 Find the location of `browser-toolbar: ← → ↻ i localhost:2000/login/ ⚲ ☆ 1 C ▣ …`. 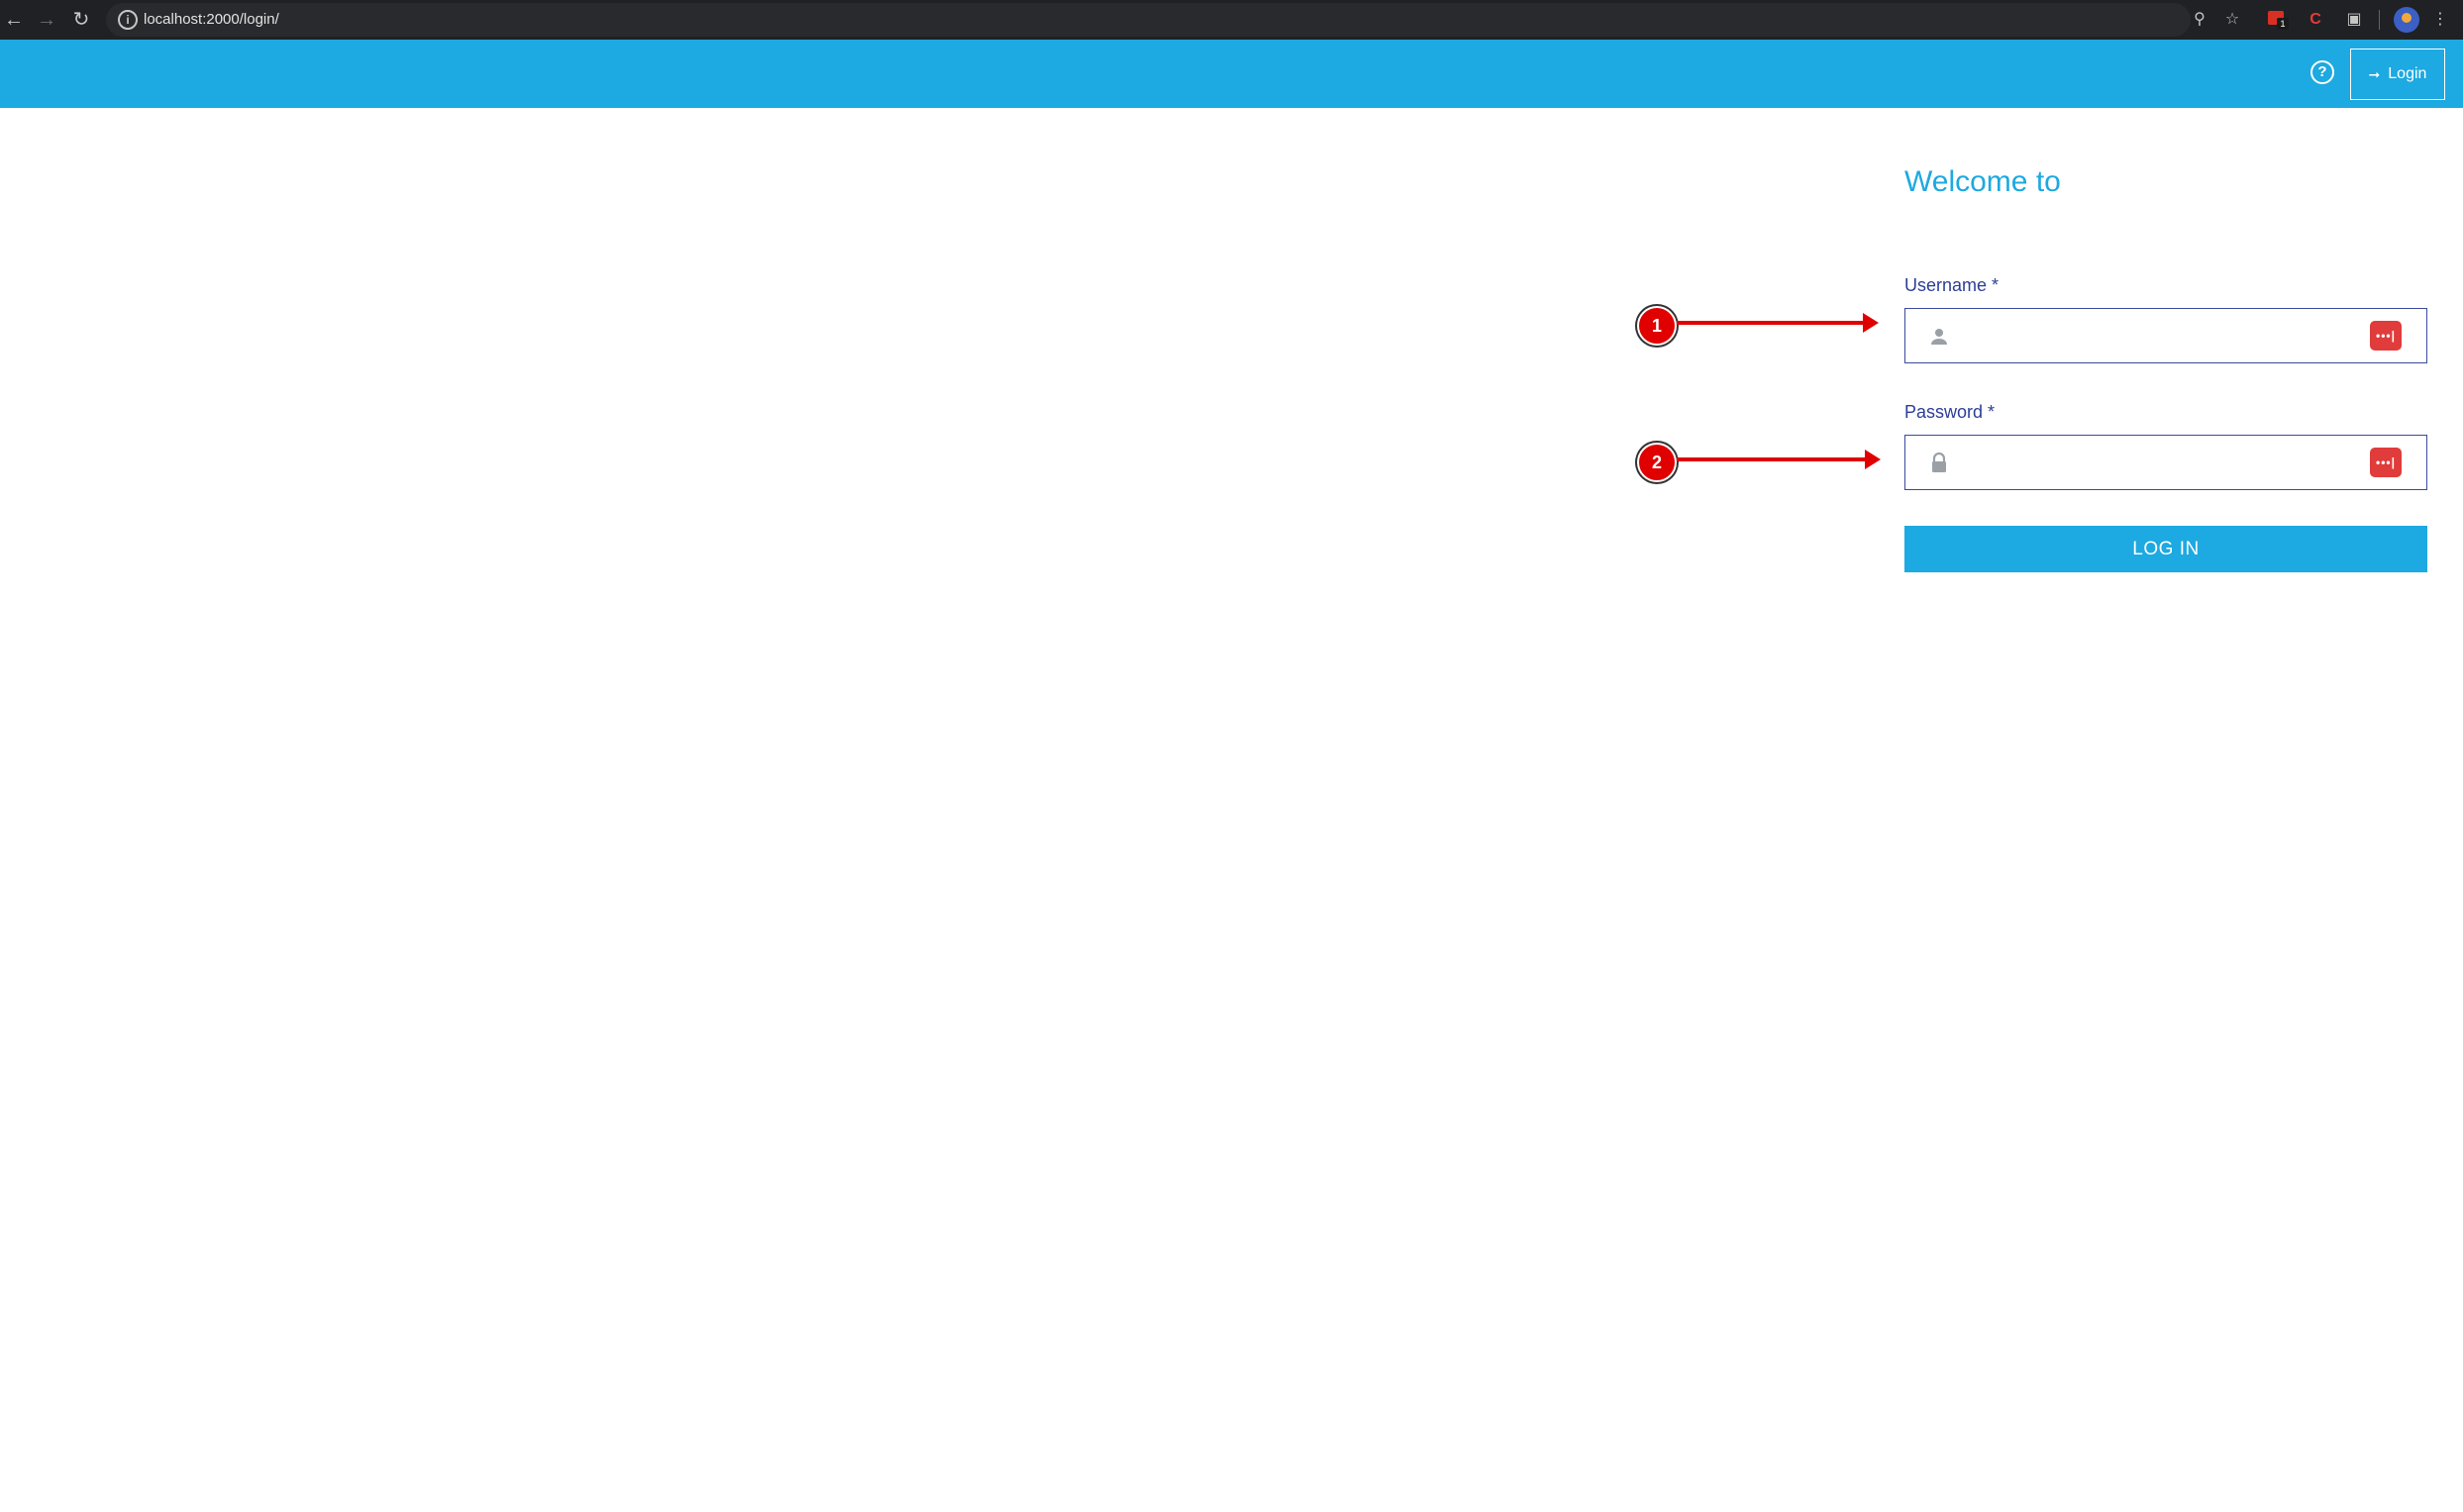

browser-toolbar: ← → ↻ i localhost:2000/login/ ⚲ ☆ 1 C ▣ … is located at coordinates (1231, 20).